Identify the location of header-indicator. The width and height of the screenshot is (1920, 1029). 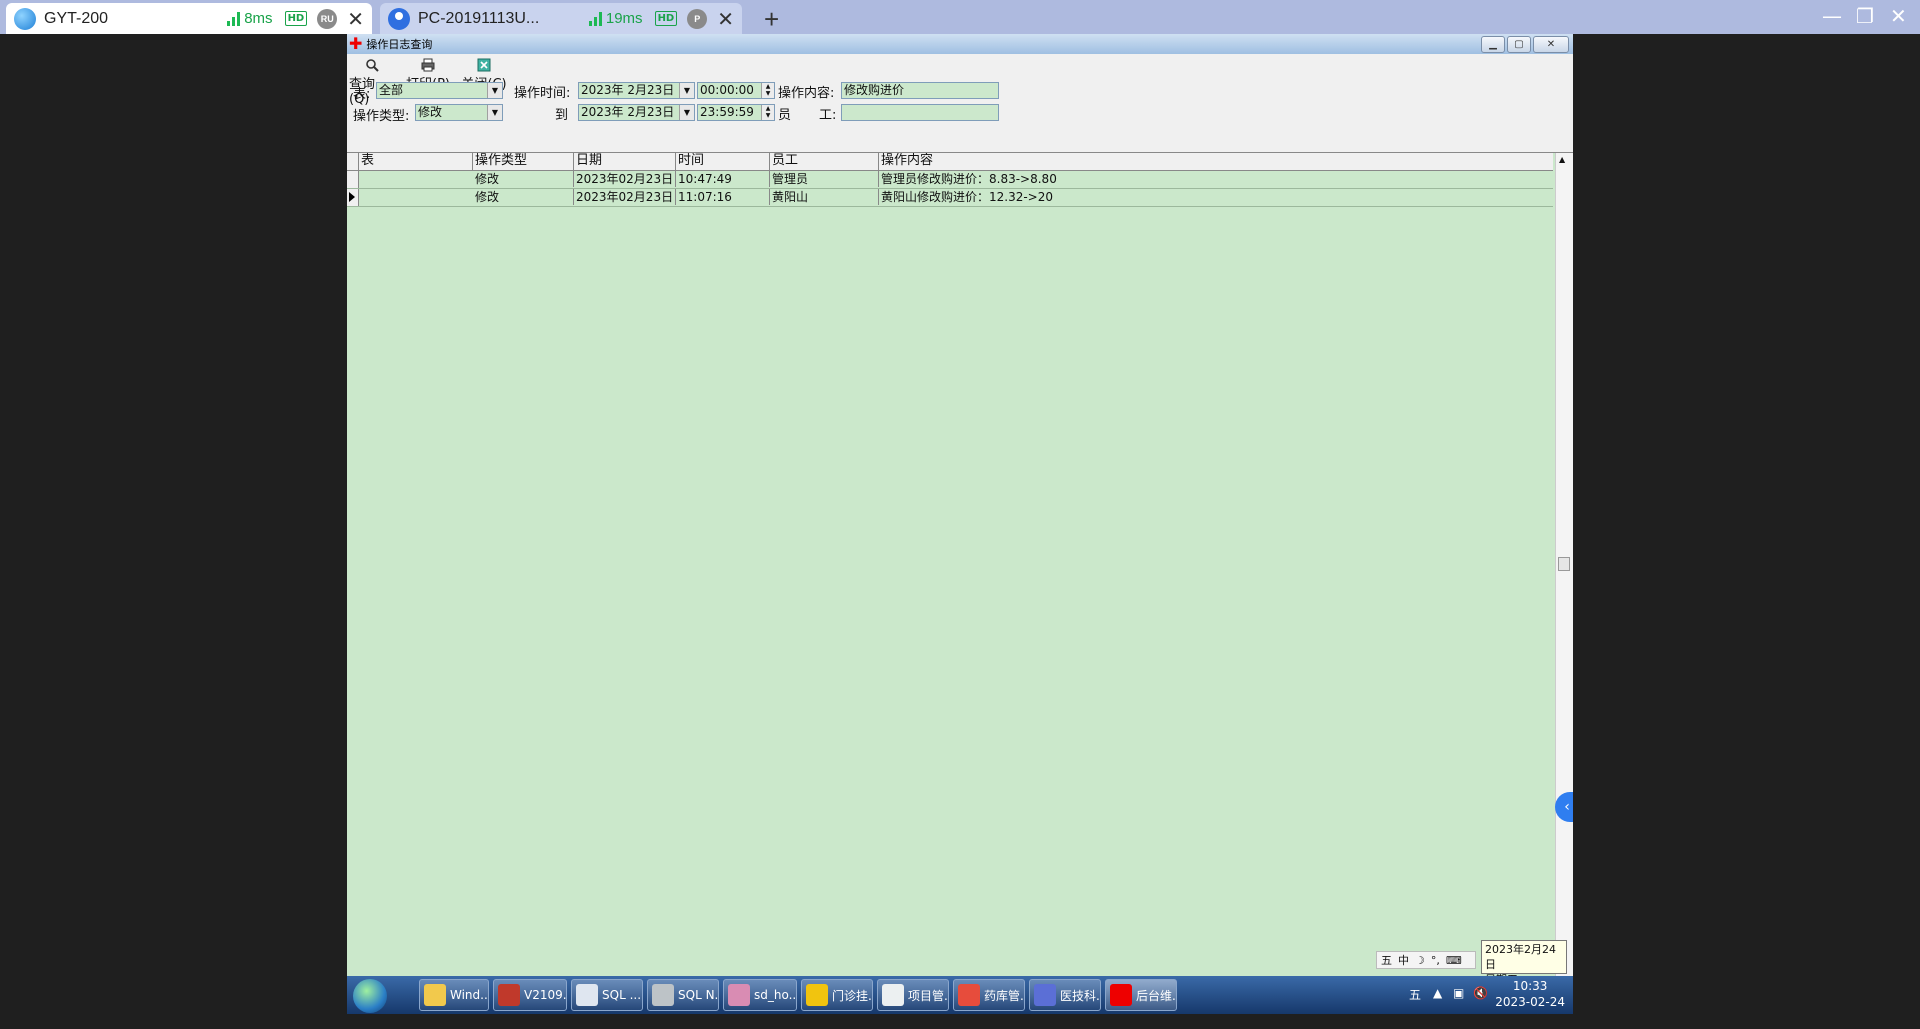
(353, 161).